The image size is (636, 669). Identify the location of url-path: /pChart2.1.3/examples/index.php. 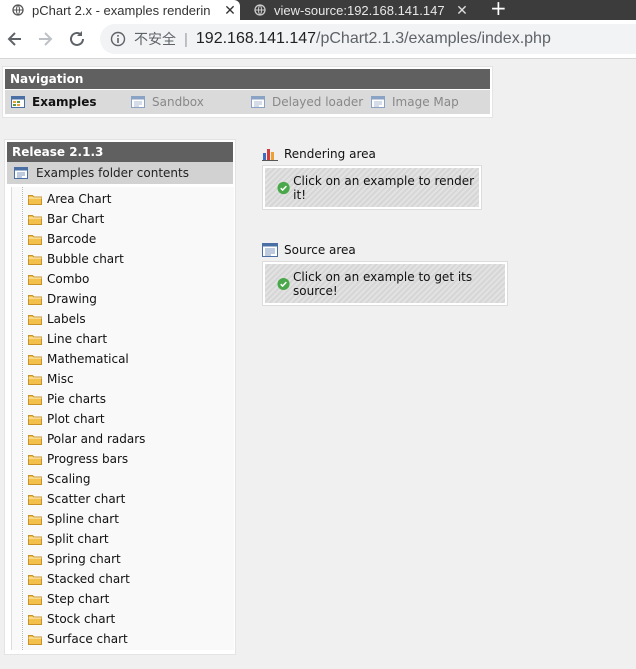
(433, 38).